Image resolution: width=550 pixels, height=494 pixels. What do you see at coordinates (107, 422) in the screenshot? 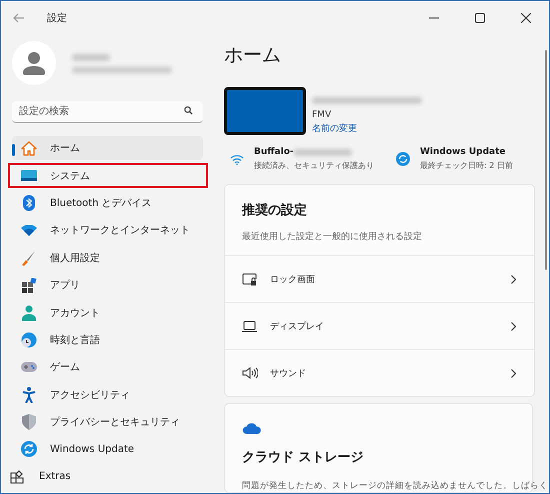
I see `nav-item: プライバシーとセキュリティ` at bounding box center [107, 422].